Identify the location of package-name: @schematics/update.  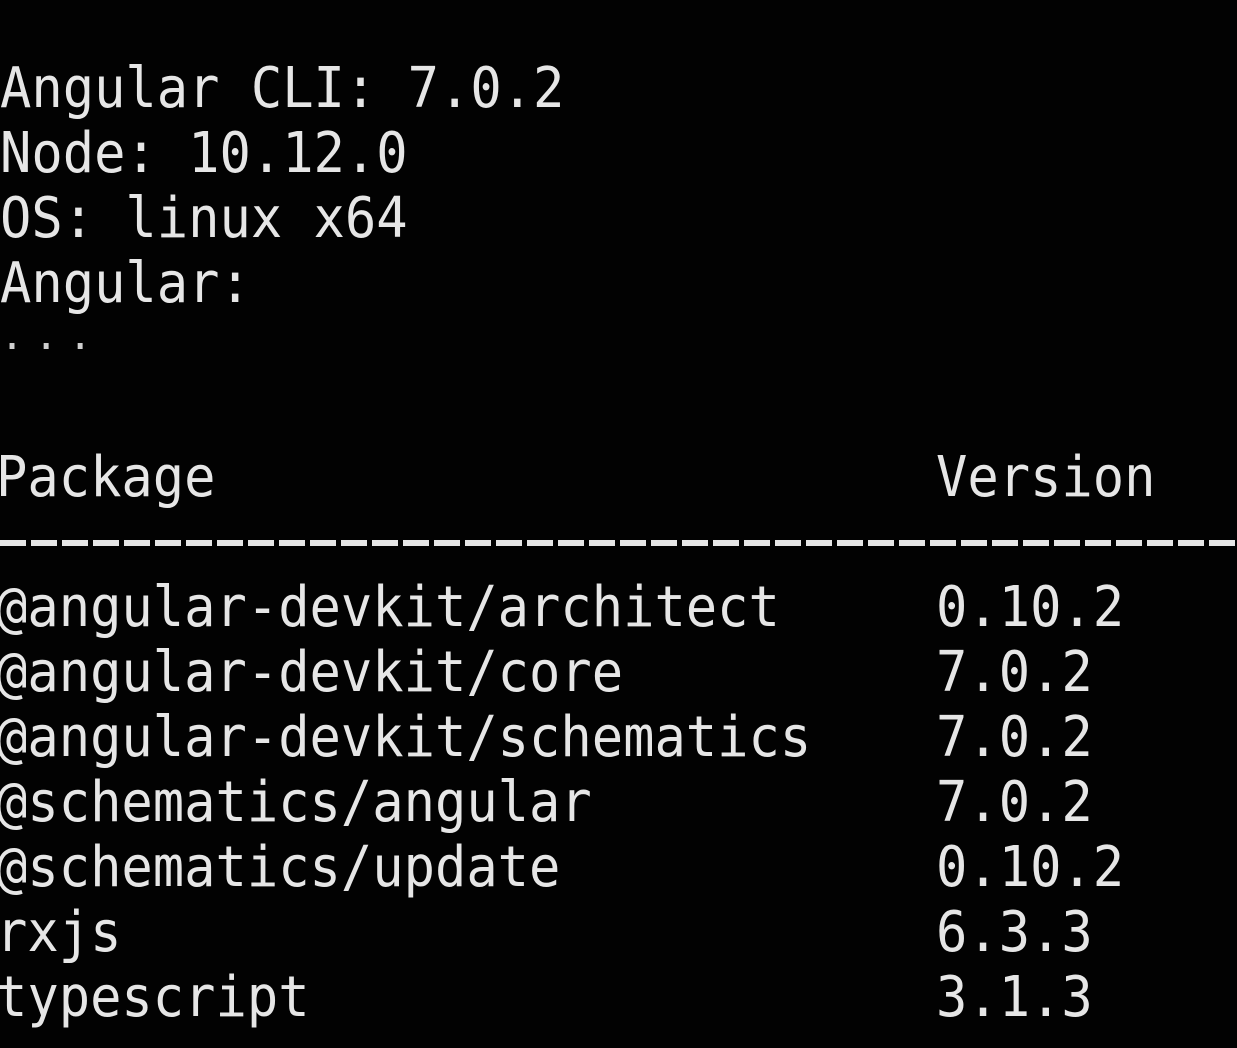
(280, 867).